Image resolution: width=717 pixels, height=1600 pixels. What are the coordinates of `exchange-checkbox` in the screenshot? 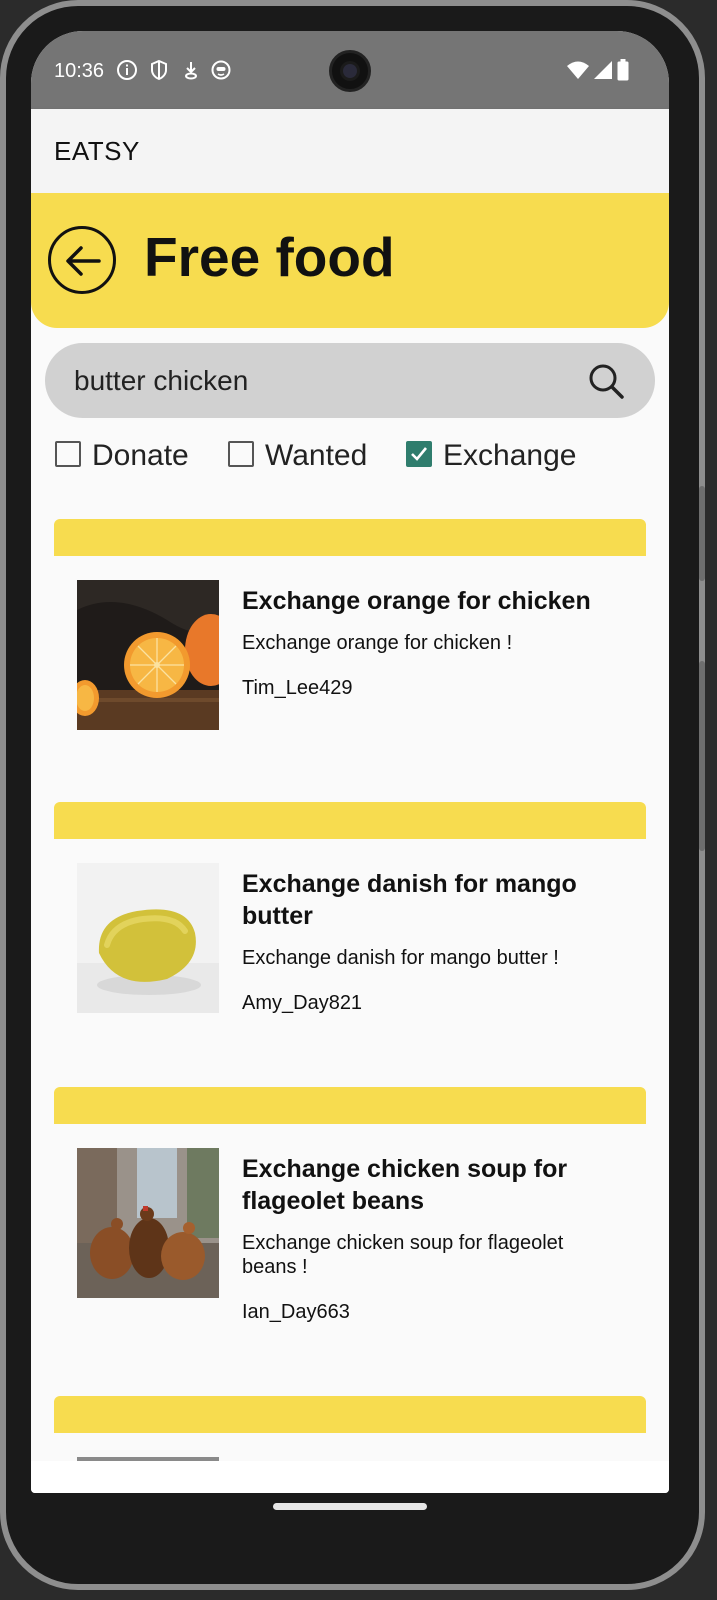 It's located at (419, 454).